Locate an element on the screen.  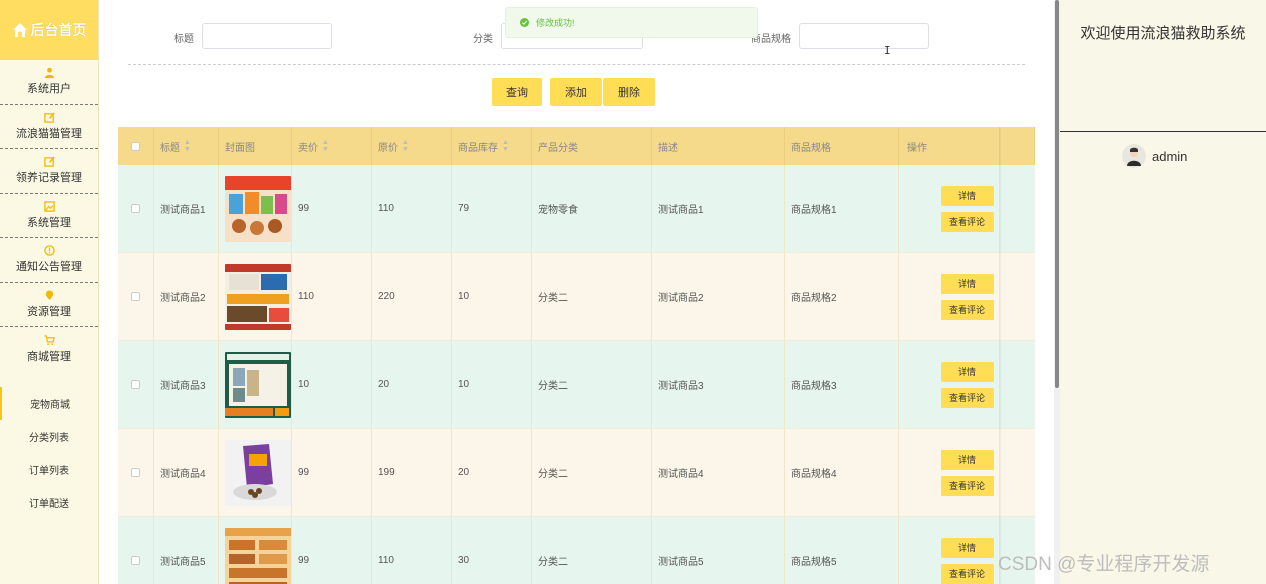
home-icon is located at coordinates (19, 30).